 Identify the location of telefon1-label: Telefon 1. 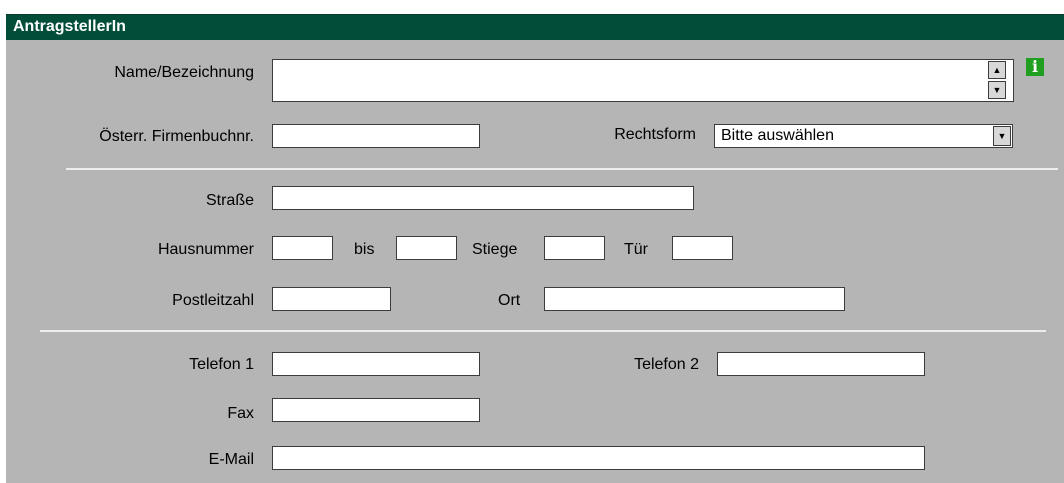
(221, 364).